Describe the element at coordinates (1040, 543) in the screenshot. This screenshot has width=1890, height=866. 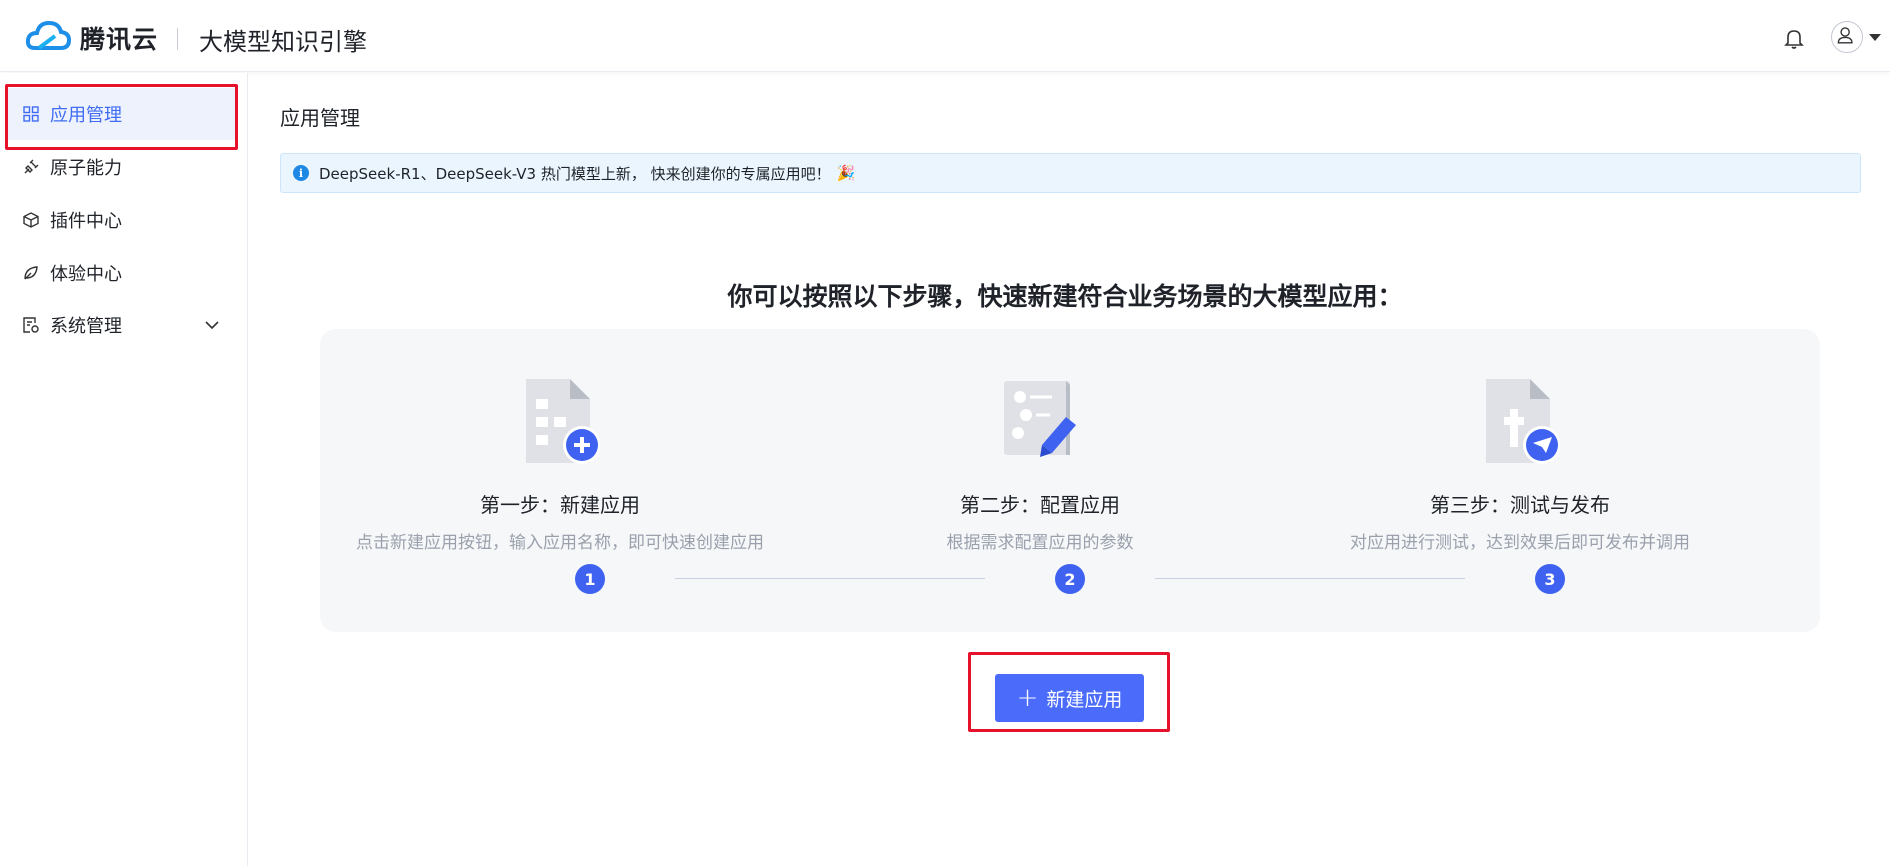
I see `step-description: 根据需求配置应用的参数` at that location.